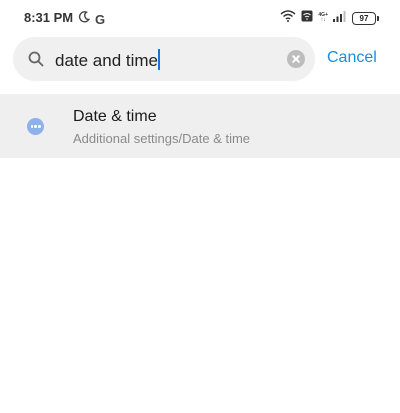 The image size is (400, 413). Describe the element at coordinates (340, 18) in the screenshot. I see `signal-icon` at that location.